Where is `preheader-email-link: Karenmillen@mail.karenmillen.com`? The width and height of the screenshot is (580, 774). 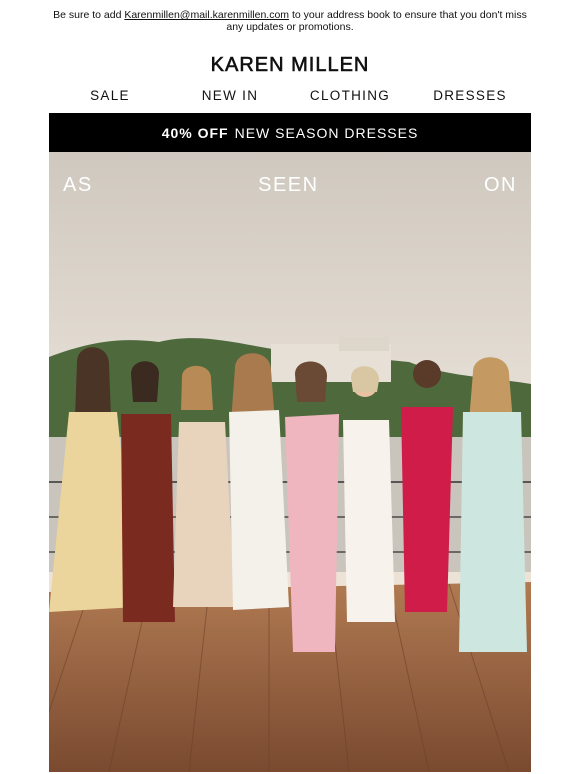
preheader-email-link: Karenmillen@mail.karenmillen.com is located at coordinates (206, 15).